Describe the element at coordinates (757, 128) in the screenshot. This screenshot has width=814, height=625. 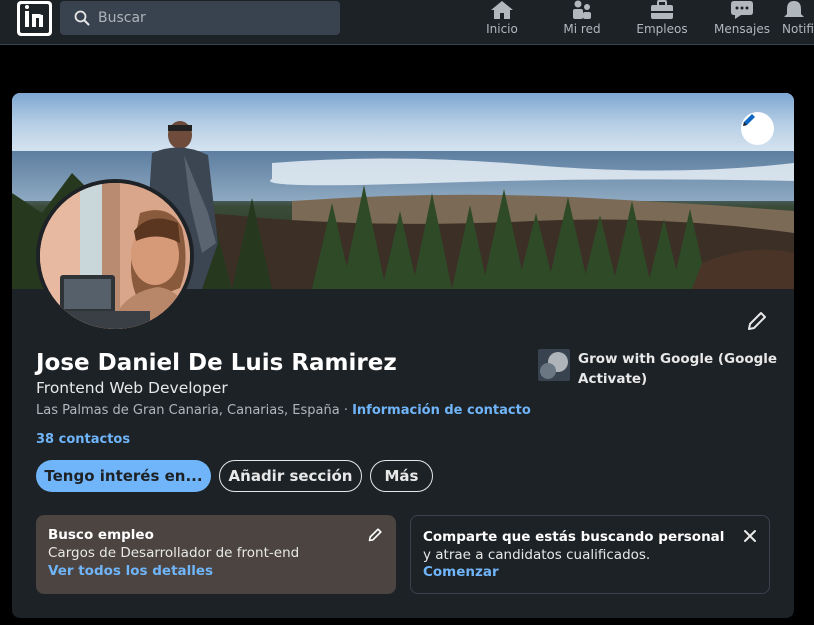
I see `edit-banner-button` at that location.